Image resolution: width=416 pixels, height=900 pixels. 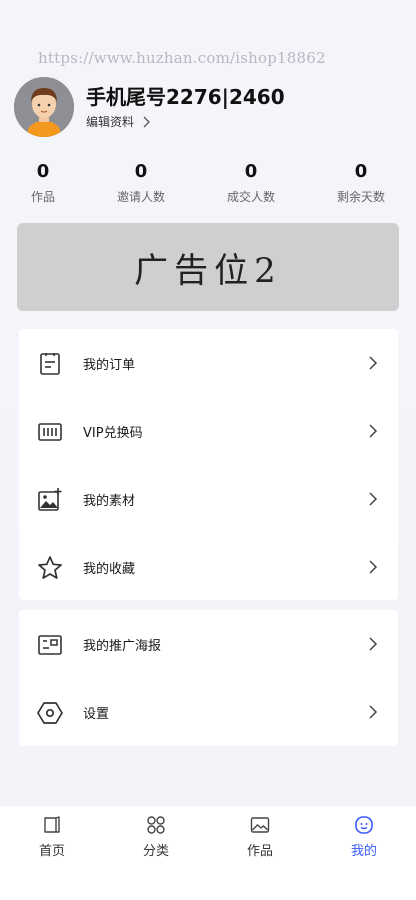 What do you see at coordinates (140, 197) in the screenshot?
I see `stat-label: 邀请人数` at bounding box center [140, 197].